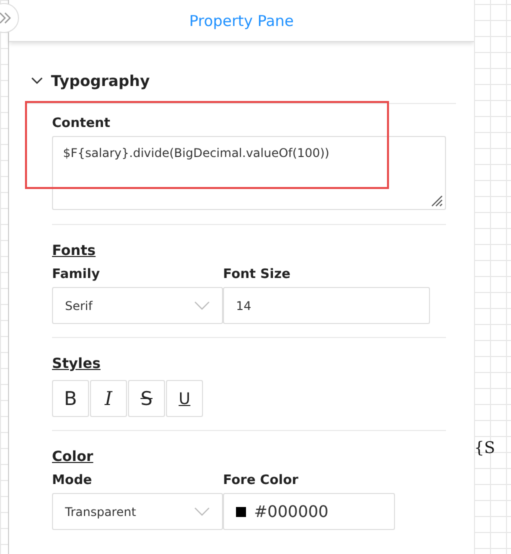  What do you see at coordinates (137, 305) in the screenshot?
I see `dropdown: Serif` at bounding box center [137, 305].